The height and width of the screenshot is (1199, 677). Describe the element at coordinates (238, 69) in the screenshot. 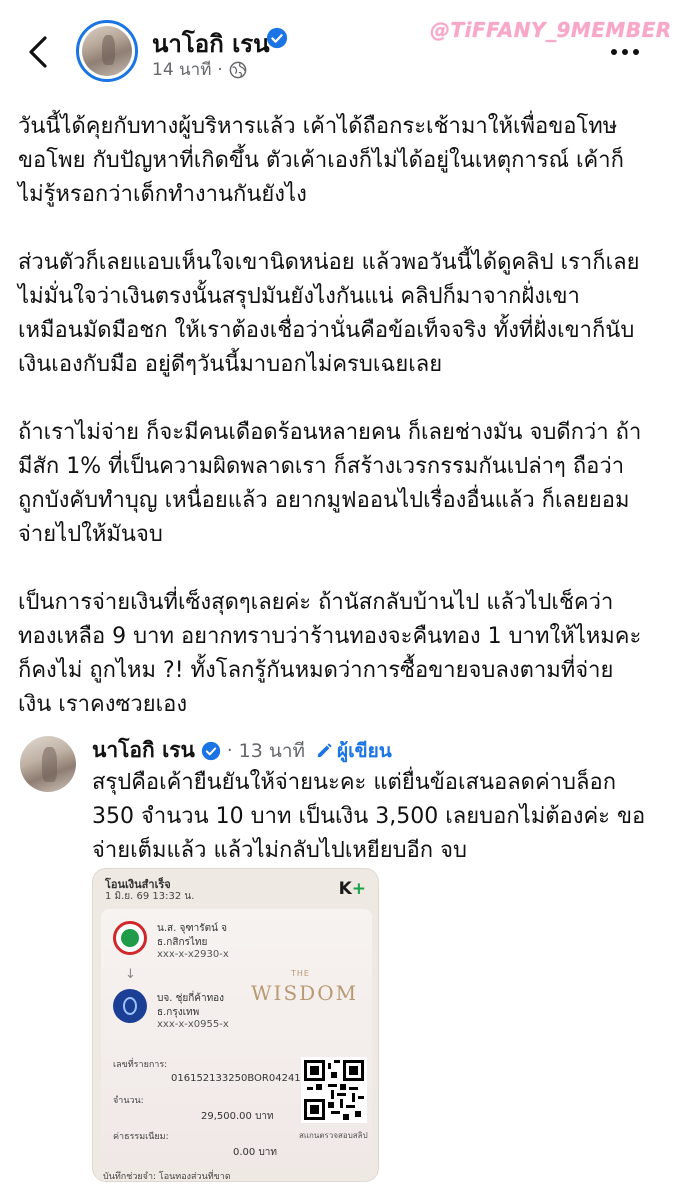

I see `globe-icon` at that location.